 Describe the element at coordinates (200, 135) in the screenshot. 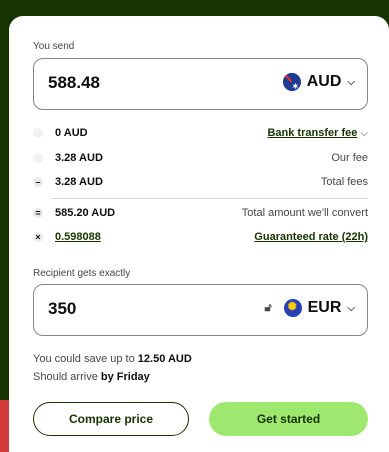

I see `fee-row-bank-transfer: 0 AUD Bank transfer fee ⌵` at that location.